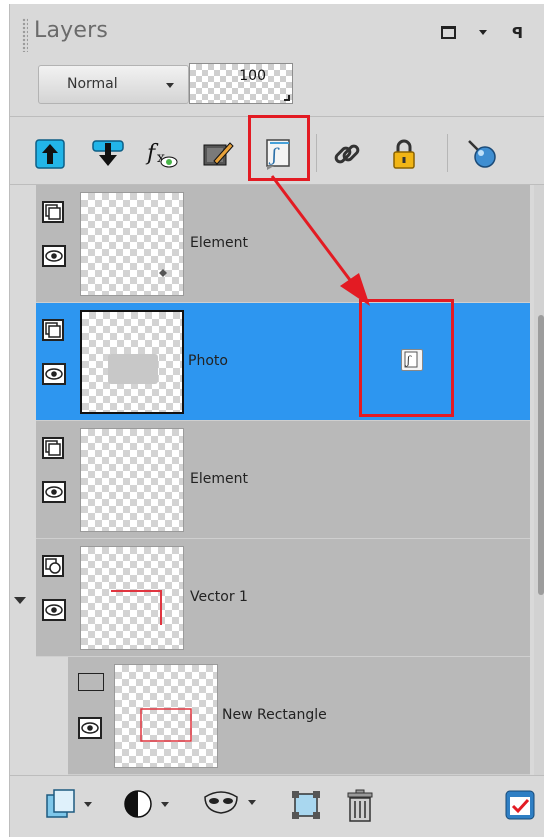 The width and height of the screenshot is (544, 837). I want to click on adjustment-button, so click(229, 802).